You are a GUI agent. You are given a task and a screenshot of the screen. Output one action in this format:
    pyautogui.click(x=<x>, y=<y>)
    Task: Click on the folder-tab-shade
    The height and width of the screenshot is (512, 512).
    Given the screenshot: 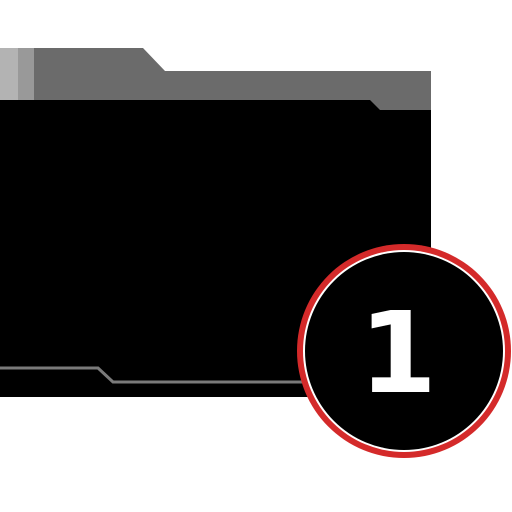 What is the action you would take?
    pyautogui.click(x=26, y=74)
    